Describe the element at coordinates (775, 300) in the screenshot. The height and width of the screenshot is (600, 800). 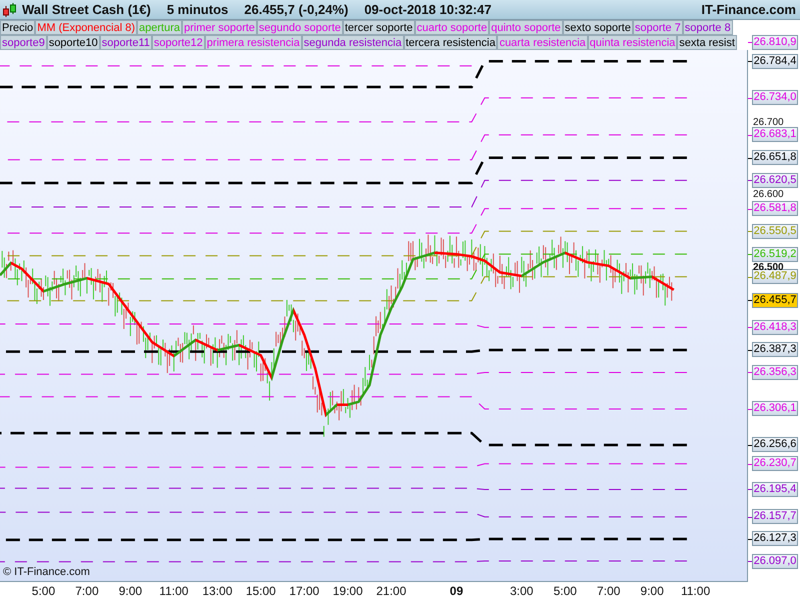
I see `current-price-label: 26.455,7` at that location.